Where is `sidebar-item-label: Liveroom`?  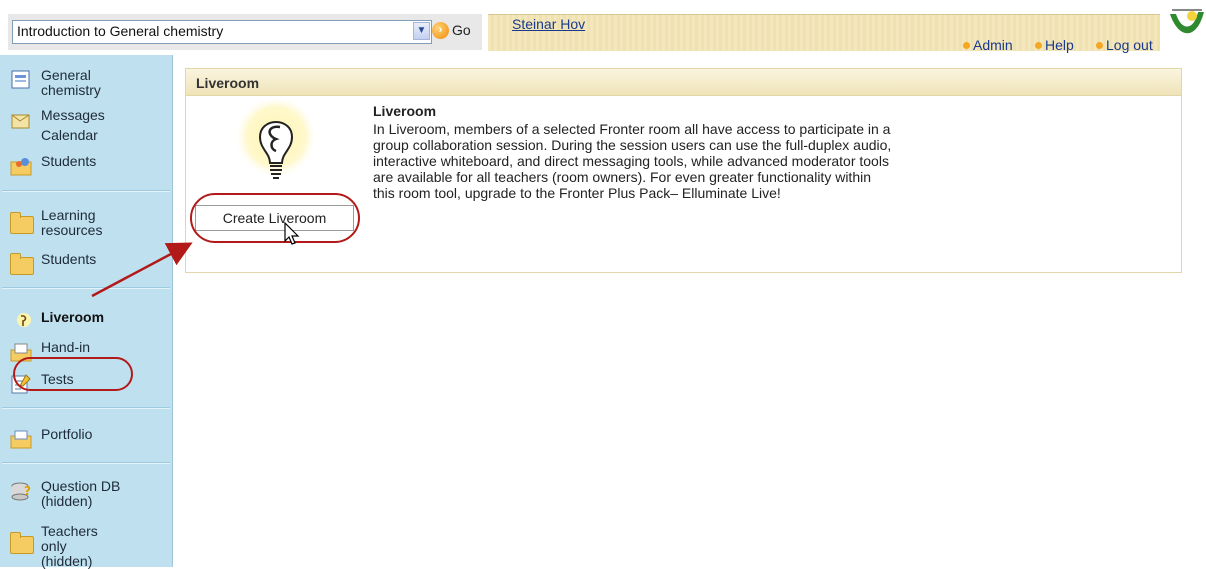
sidebar-item-label: Liveroom is located at coordinates (73, 317).